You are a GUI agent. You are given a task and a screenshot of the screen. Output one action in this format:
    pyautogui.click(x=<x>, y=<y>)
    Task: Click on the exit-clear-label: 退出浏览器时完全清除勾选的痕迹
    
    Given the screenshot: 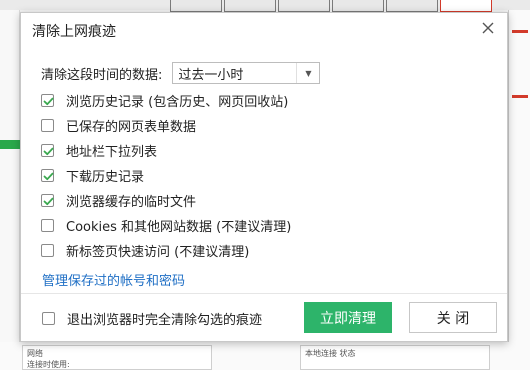 What is the action you would take?
    pyautogui.click(x=165, y=320)
    